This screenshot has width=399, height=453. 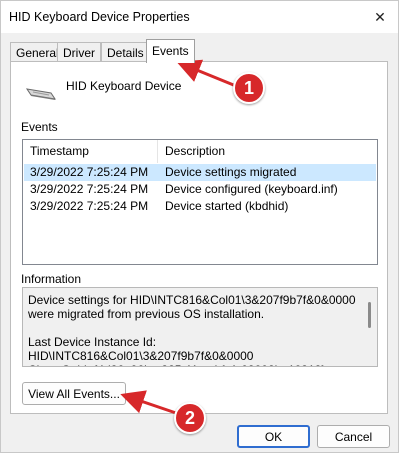 What do you see at coordinates (79, 52) in the screenshot?
I see `tab-driver: Driver` at bounding box center [79, 52].